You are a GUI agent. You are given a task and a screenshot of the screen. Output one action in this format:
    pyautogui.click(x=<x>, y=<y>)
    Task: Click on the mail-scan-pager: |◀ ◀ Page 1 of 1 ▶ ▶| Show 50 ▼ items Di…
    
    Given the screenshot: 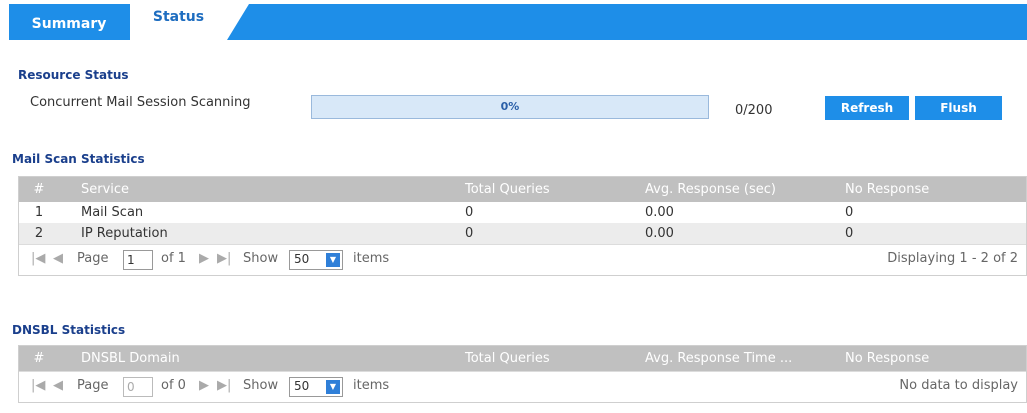 What is the action you would take?
    pyautogui.click(x=522, y=259)
    